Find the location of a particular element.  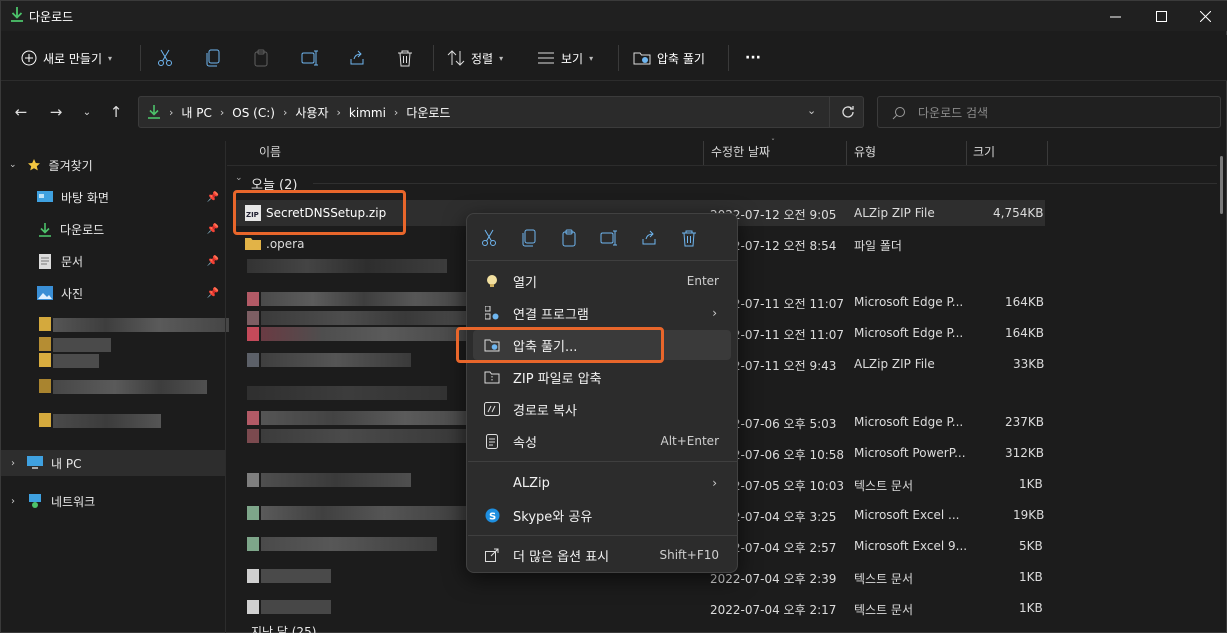

maximize-button is located at coordinates (1161, 16).